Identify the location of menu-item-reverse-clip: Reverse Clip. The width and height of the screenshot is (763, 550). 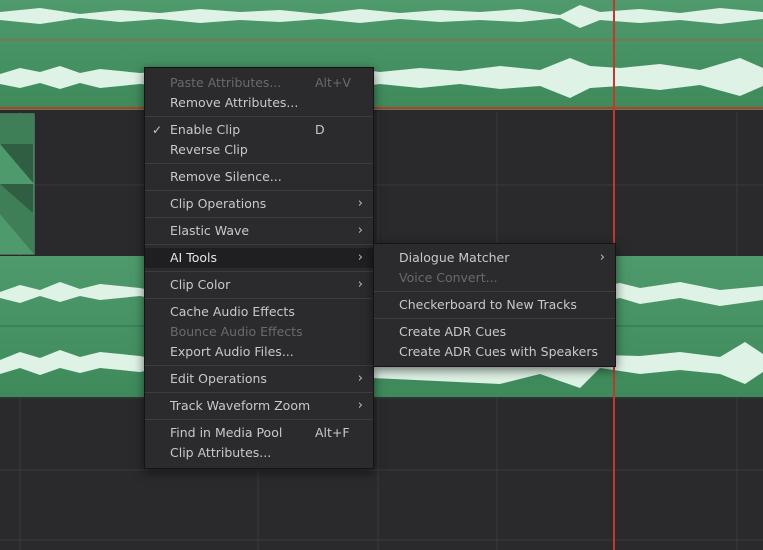
(259, 150).